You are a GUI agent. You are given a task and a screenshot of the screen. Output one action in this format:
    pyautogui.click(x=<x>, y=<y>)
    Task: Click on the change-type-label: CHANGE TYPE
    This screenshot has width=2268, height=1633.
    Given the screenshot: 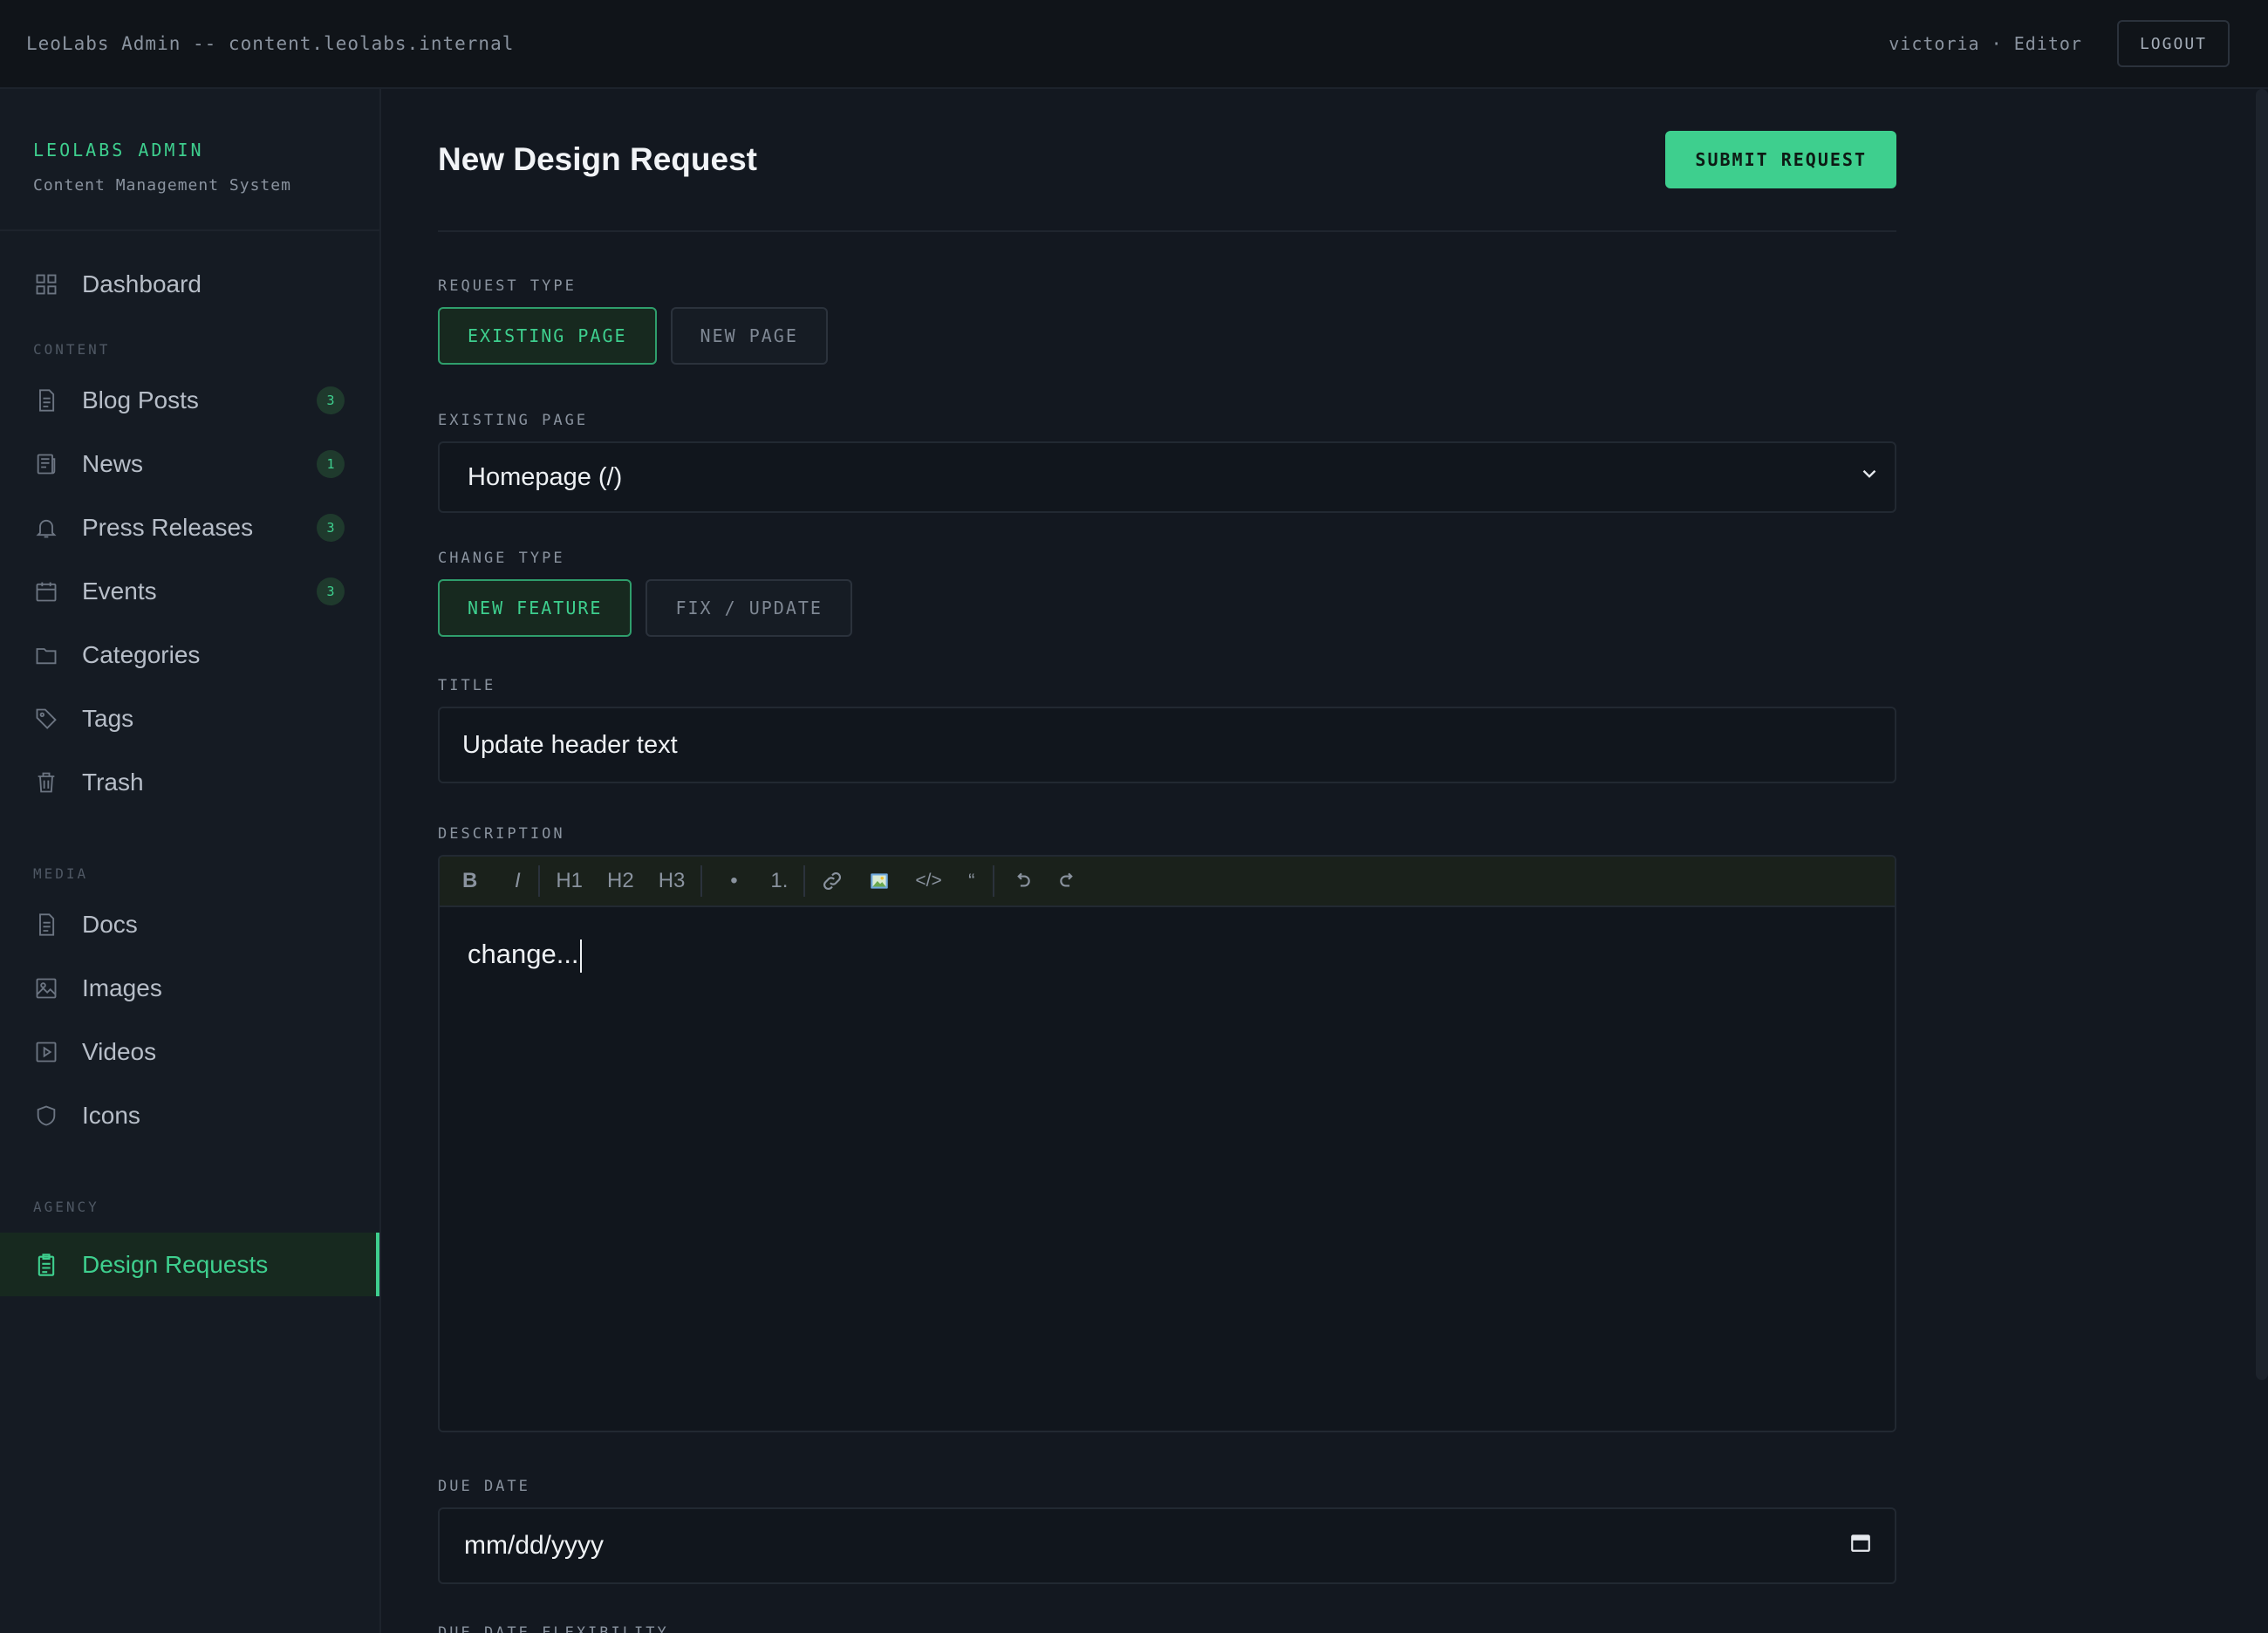 What is the action you would take?
    pyautogui.click(x=501, y=558)
    